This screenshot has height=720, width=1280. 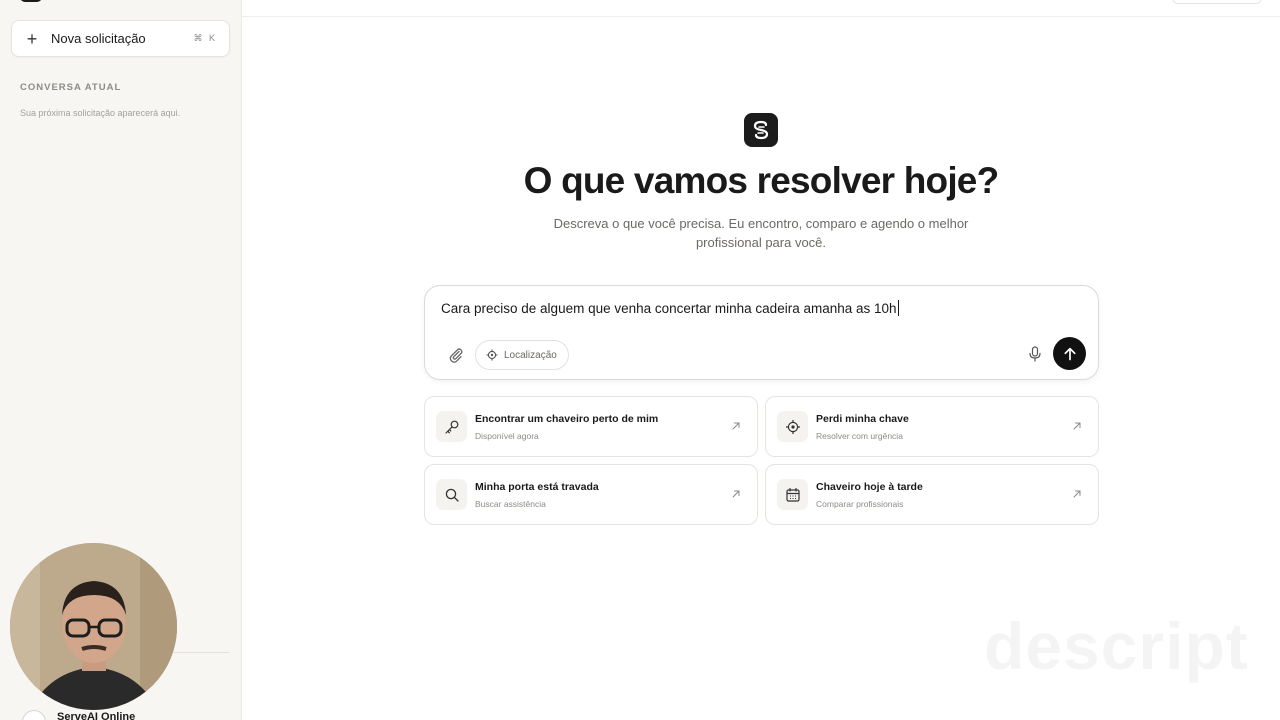 I want to click on suggestion-subtitle: Comparar profissionais, so click(x=860, y=504).